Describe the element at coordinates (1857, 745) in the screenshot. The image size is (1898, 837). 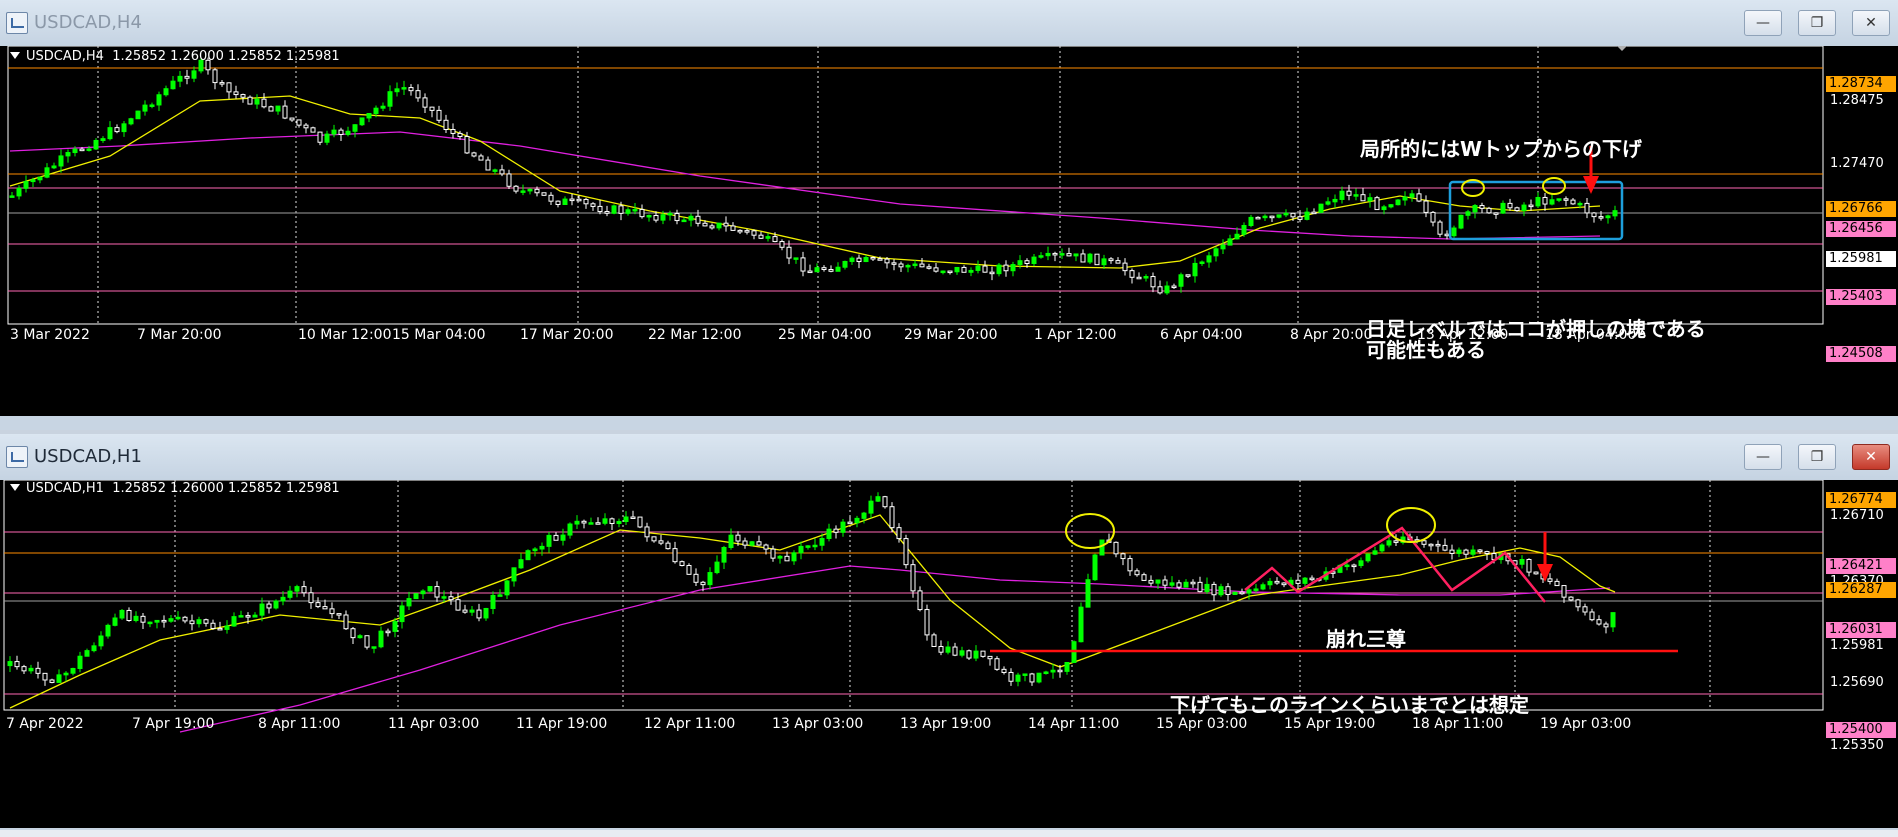
I see `price-tick: 1.25350` at that location.